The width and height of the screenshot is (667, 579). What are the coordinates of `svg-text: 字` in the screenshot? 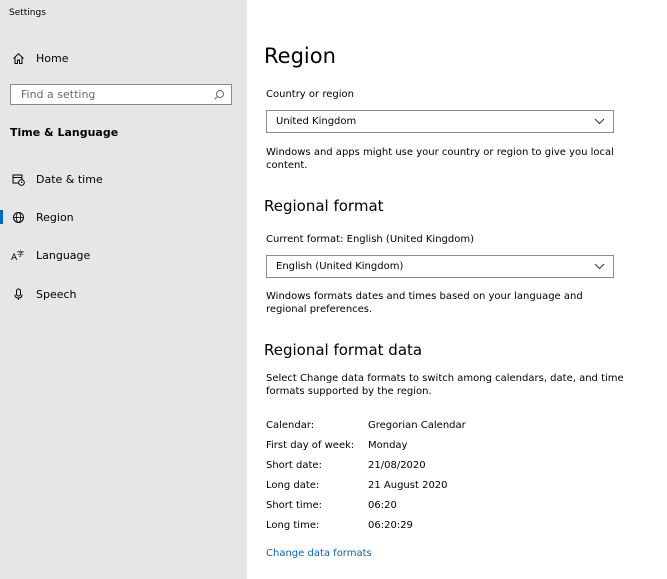 It's located at (20, 253).